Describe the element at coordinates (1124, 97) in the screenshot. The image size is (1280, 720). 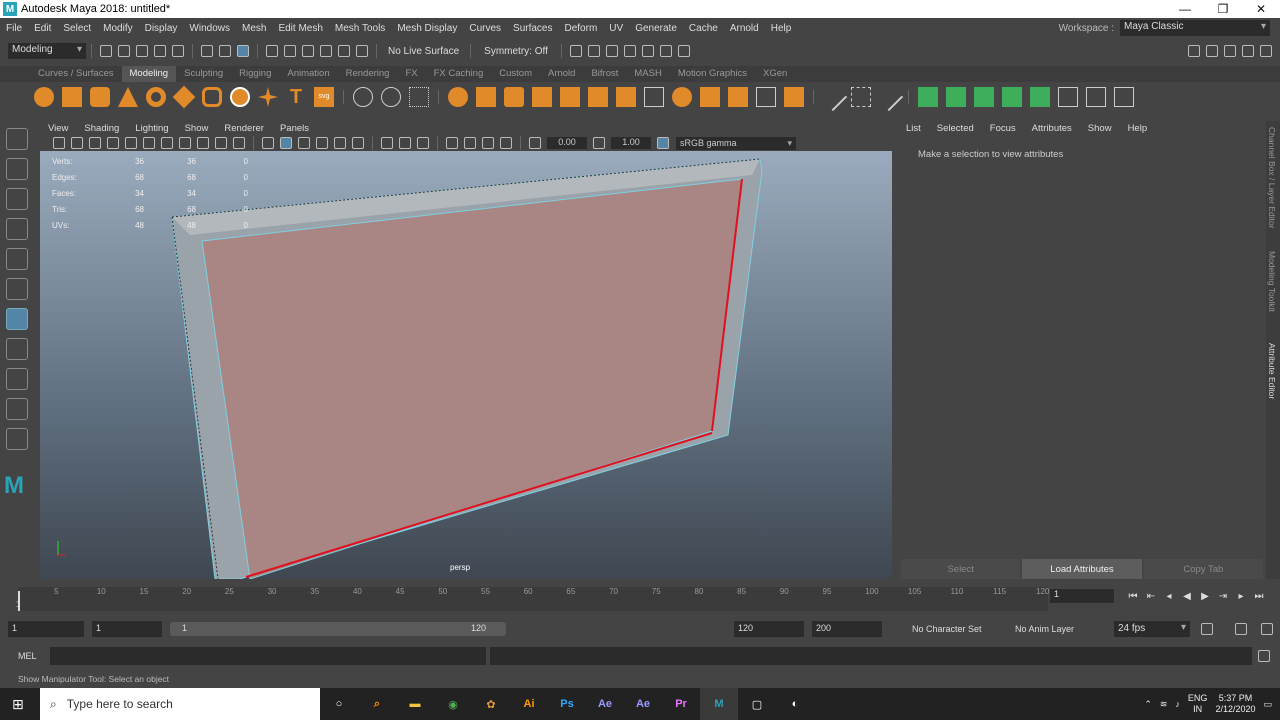
I see `uv-sew-icon` at that location.